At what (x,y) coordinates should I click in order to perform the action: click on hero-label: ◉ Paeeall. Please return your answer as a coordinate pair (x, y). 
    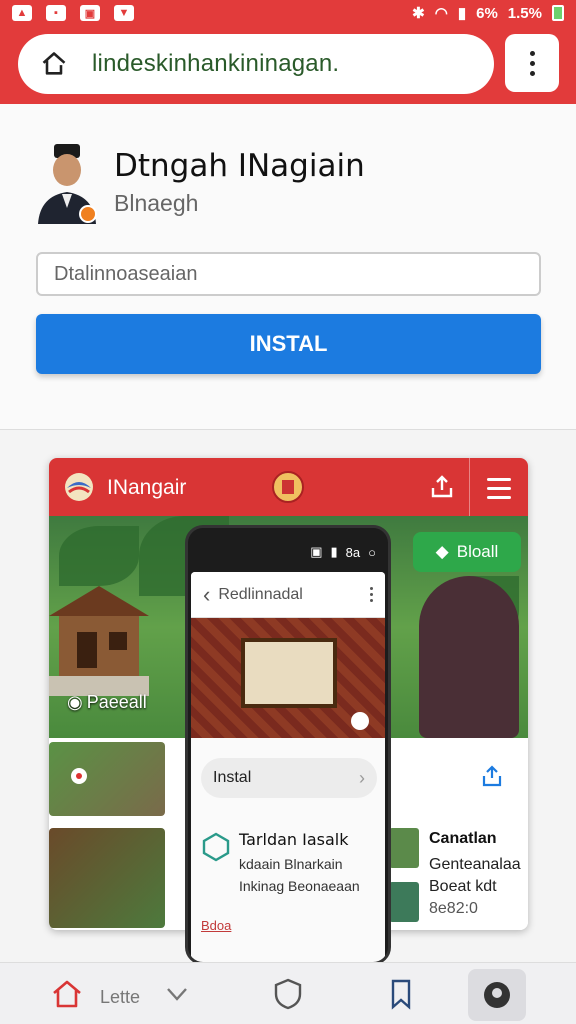
    Looking at the image, I should click on (107, 702).